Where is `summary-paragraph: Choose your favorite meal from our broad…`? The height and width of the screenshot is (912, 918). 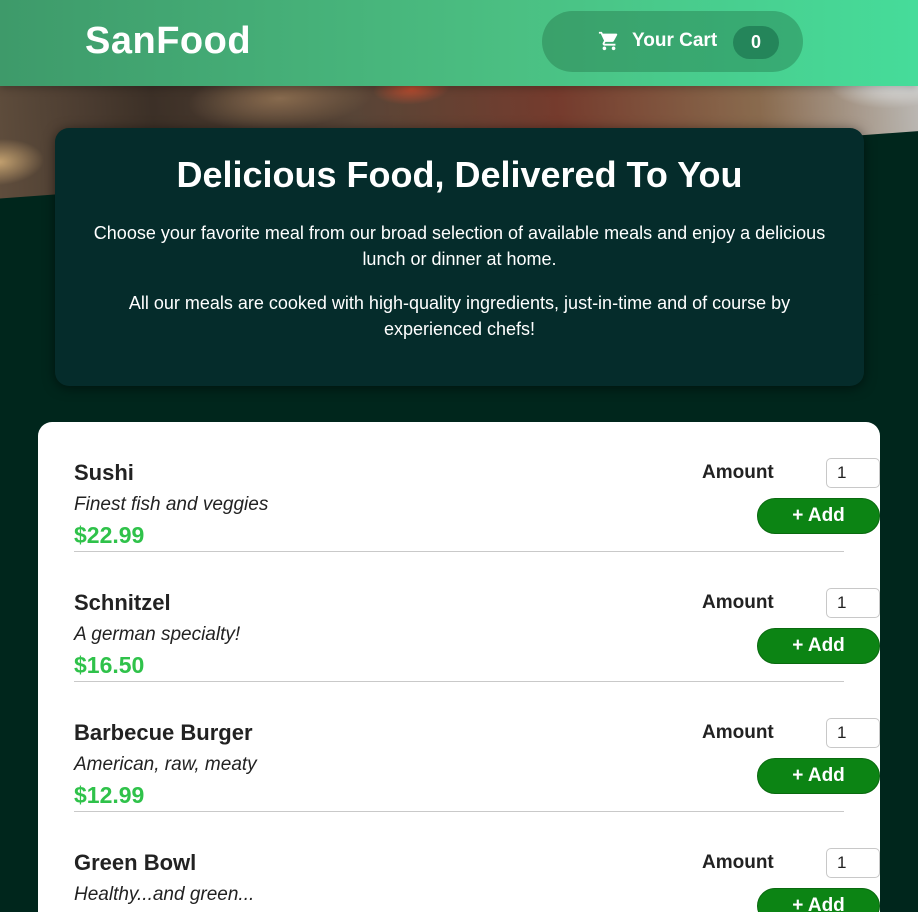
summary-paragraph: Choose your favorite meal from our broad… is located at coordinates (459, 246).